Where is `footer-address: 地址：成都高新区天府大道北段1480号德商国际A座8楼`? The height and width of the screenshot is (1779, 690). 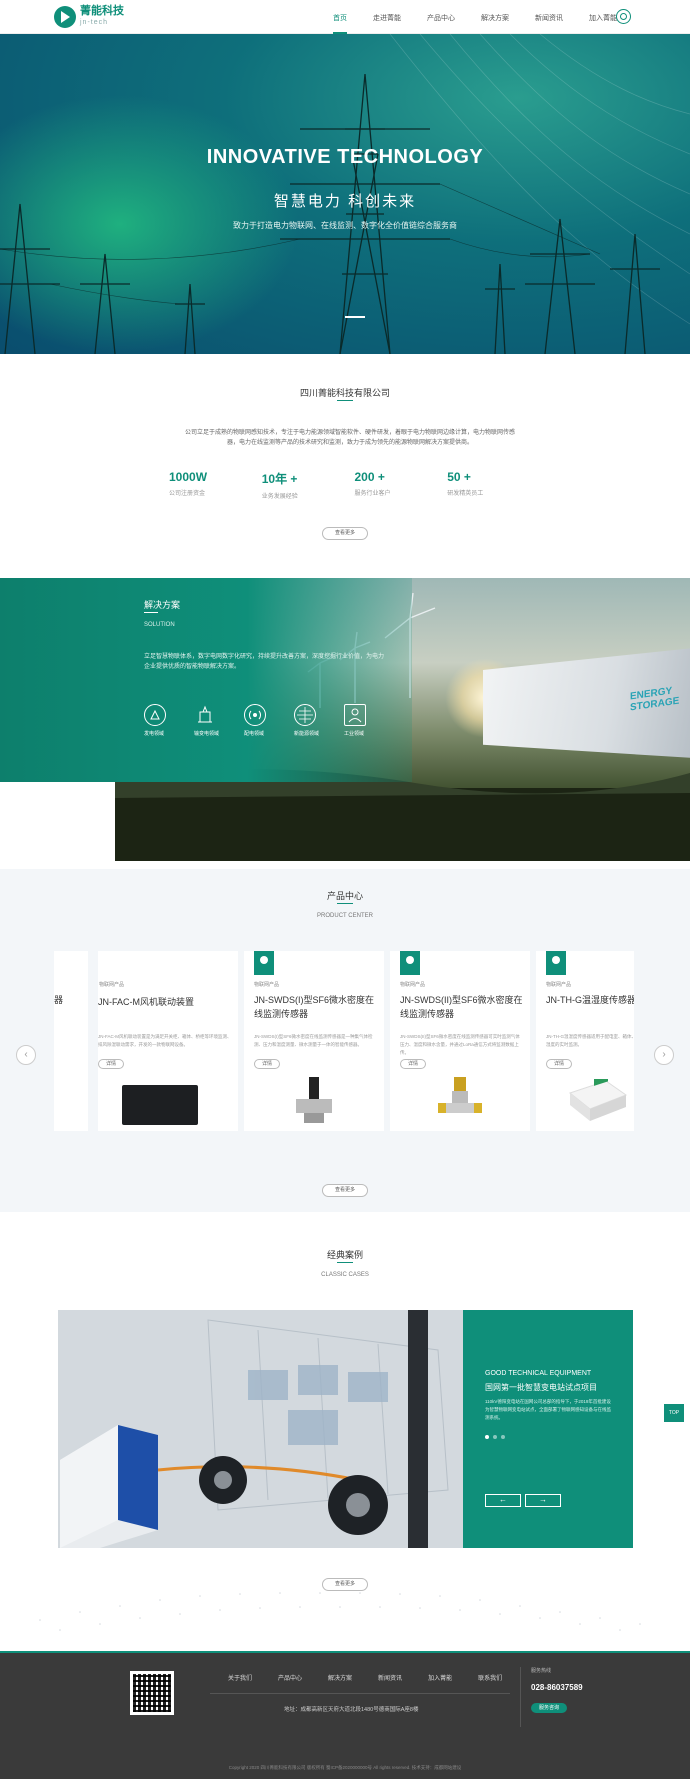 footer-address: 地址：成都高新区天府大道北段1480号德商国际A座8楼 is located at coordinates (351, 1710).